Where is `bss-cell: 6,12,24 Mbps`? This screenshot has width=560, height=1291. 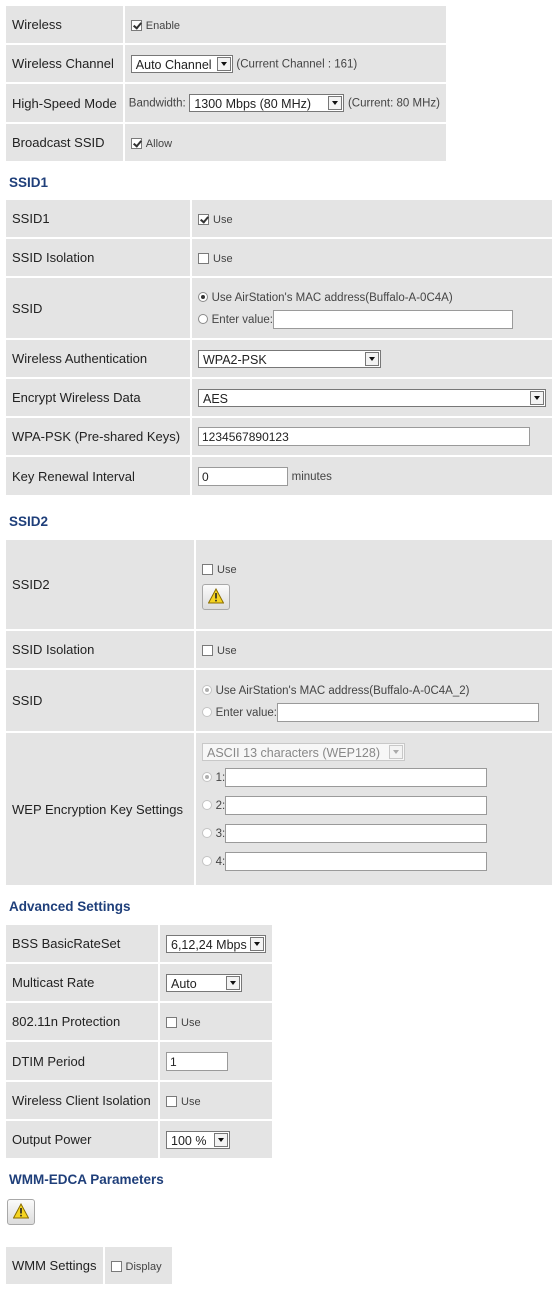
bss-cell: 6,12,24 Mbps is located at coordinates (216, 943).